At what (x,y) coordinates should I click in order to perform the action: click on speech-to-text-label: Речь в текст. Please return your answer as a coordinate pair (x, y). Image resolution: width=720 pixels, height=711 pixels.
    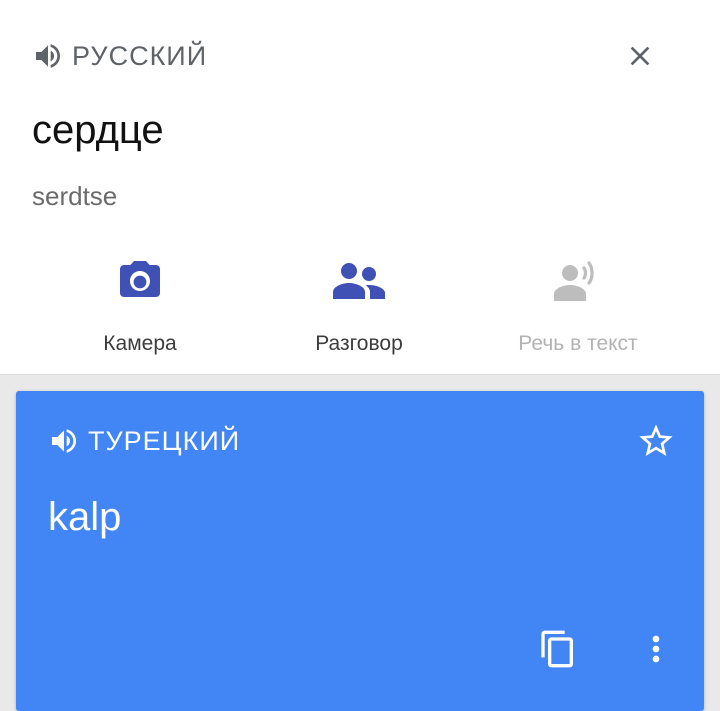
    Looking at the image, I should click on (578, 343).